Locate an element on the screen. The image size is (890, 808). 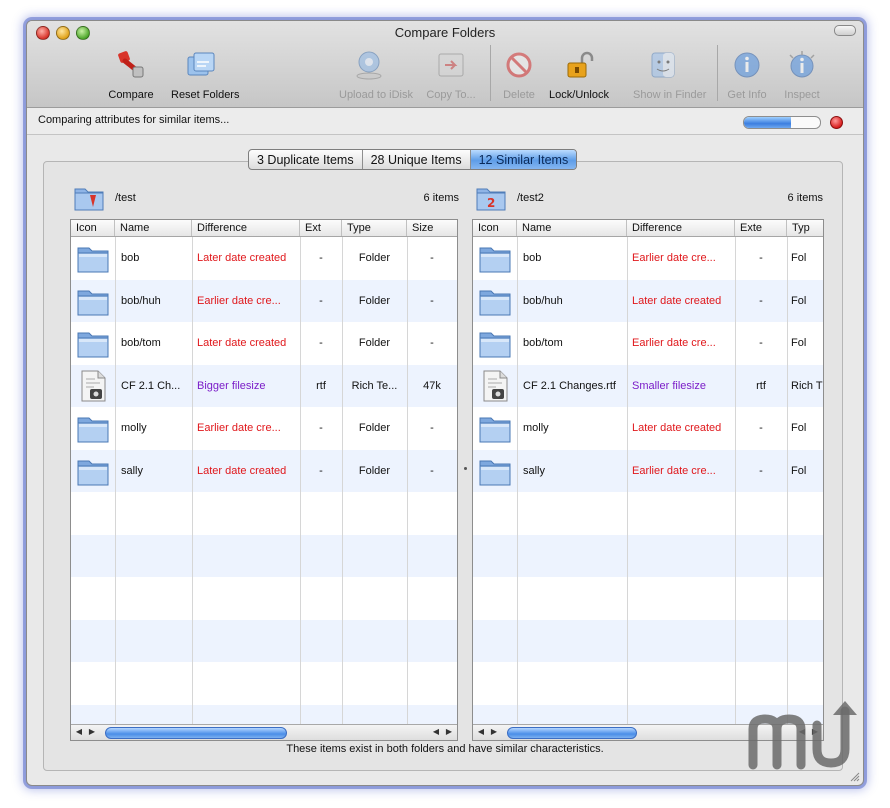
inspect-label: Inspect is located at coordinates (802, 95).